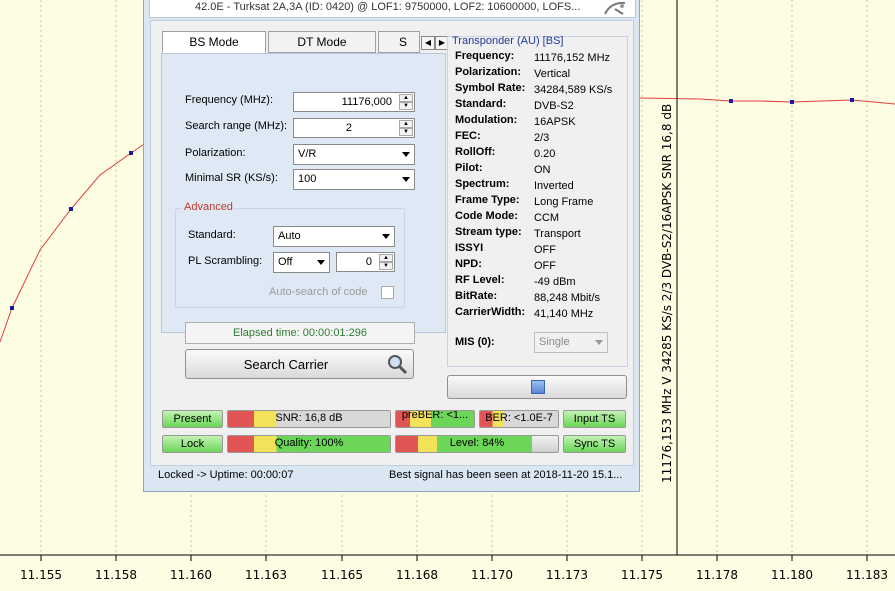 The image size is (895, 591). I want to click on transponder-value: 16APSK, so click(555, 122).